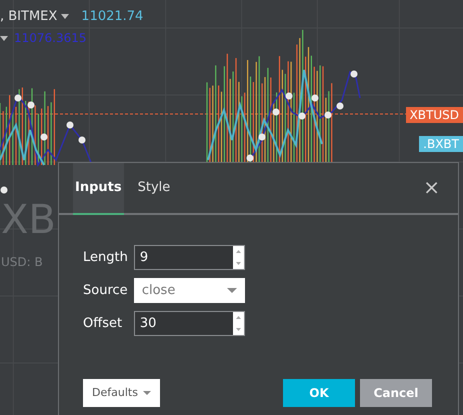 The height and width of the screenshot is (415, 463). Describe the element at coordinates (121, 393) in the screenshot. I see `defaults-button: Defaults` at that location.